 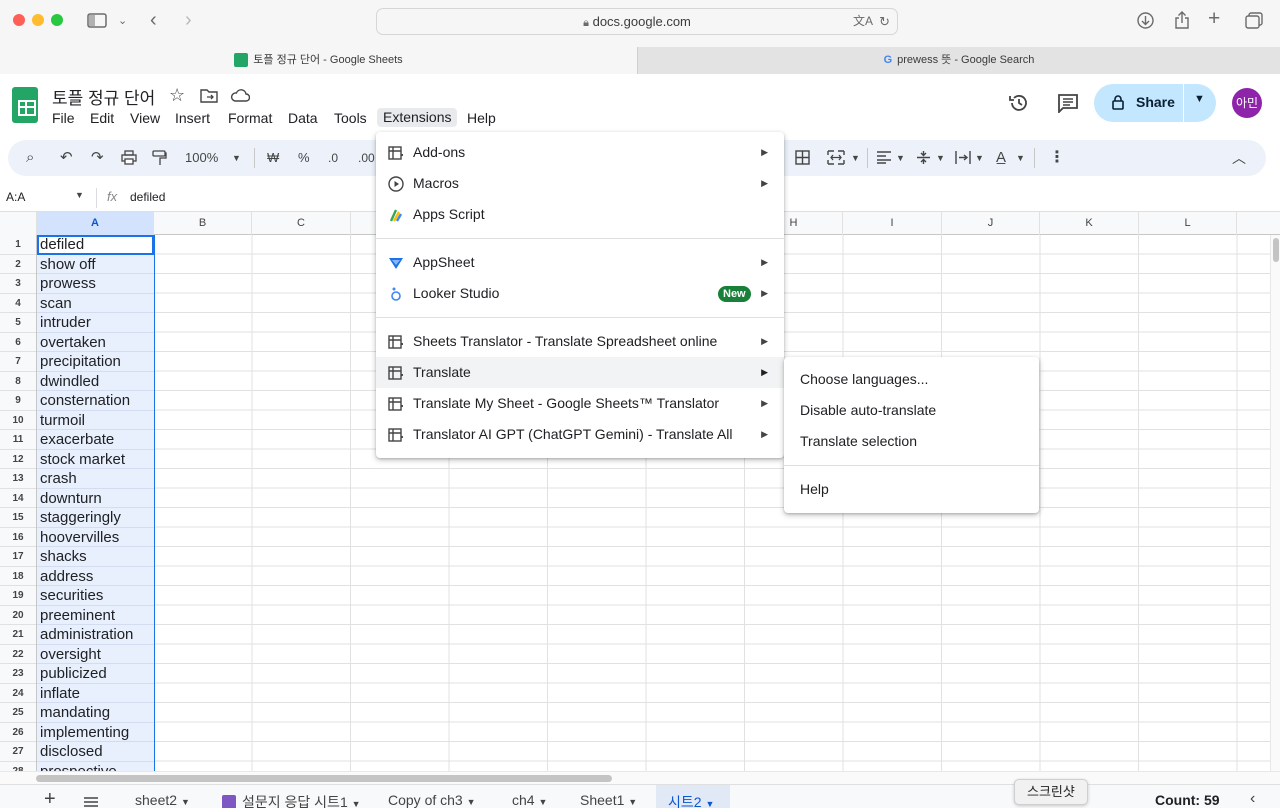 I want to click on version-history-icon, so click(x=1019, y=103).